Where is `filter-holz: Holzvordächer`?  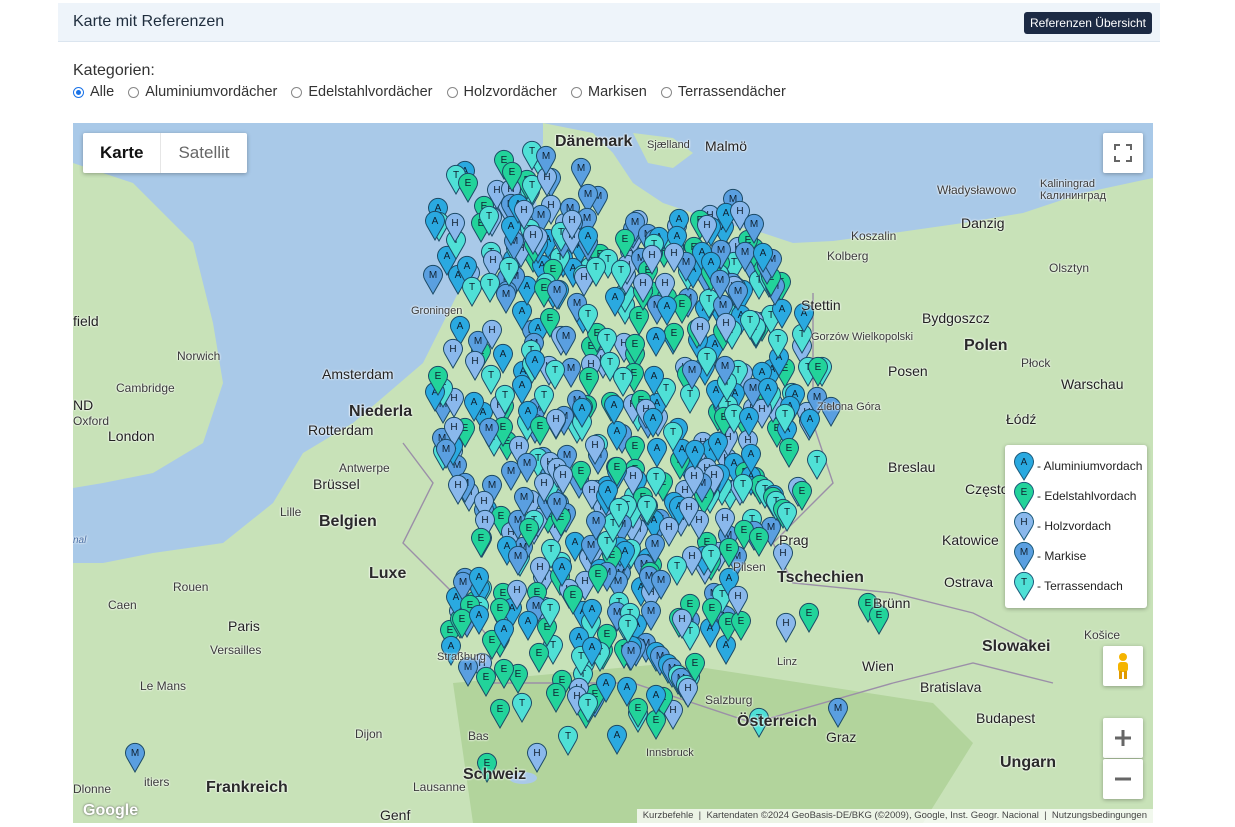 filter-holz: Holzvordächer is located at coordinates (501, 92).